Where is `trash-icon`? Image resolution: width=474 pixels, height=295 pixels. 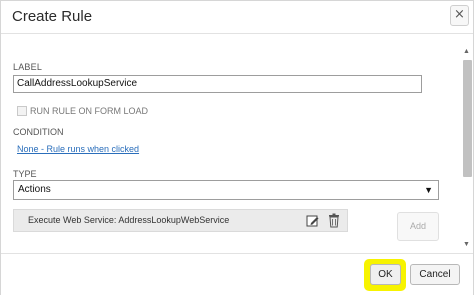
trash-icon is located at coordinates (334, 220).